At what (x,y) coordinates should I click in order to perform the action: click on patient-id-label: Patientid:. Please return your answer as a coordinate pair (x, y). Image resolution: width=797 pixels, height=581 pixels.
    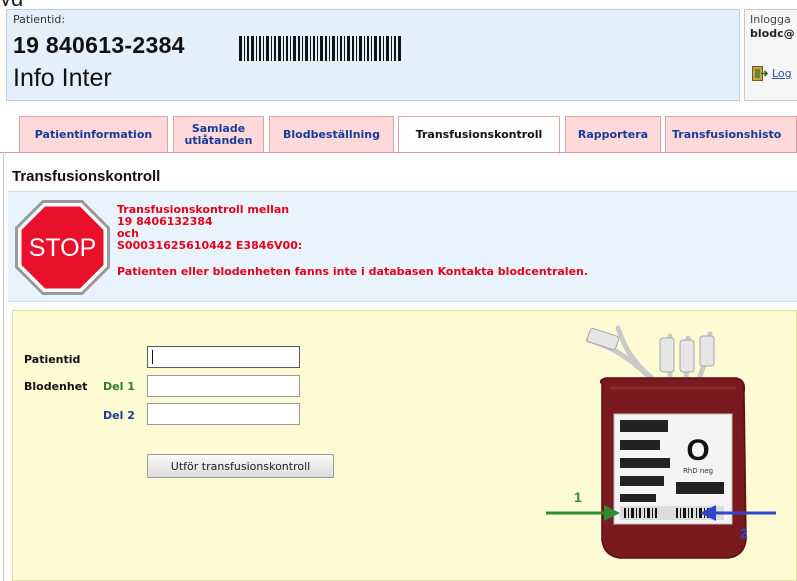
    Looking at the image, I should click on (39, 19).